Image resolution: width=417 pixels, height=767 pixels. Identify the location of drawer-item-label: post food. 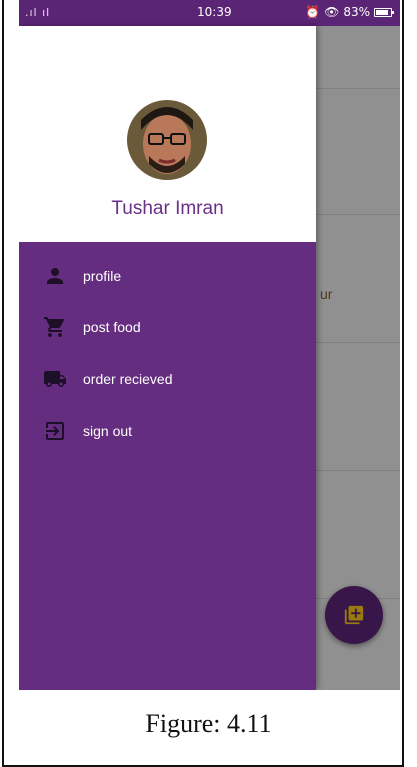
(112, 327).